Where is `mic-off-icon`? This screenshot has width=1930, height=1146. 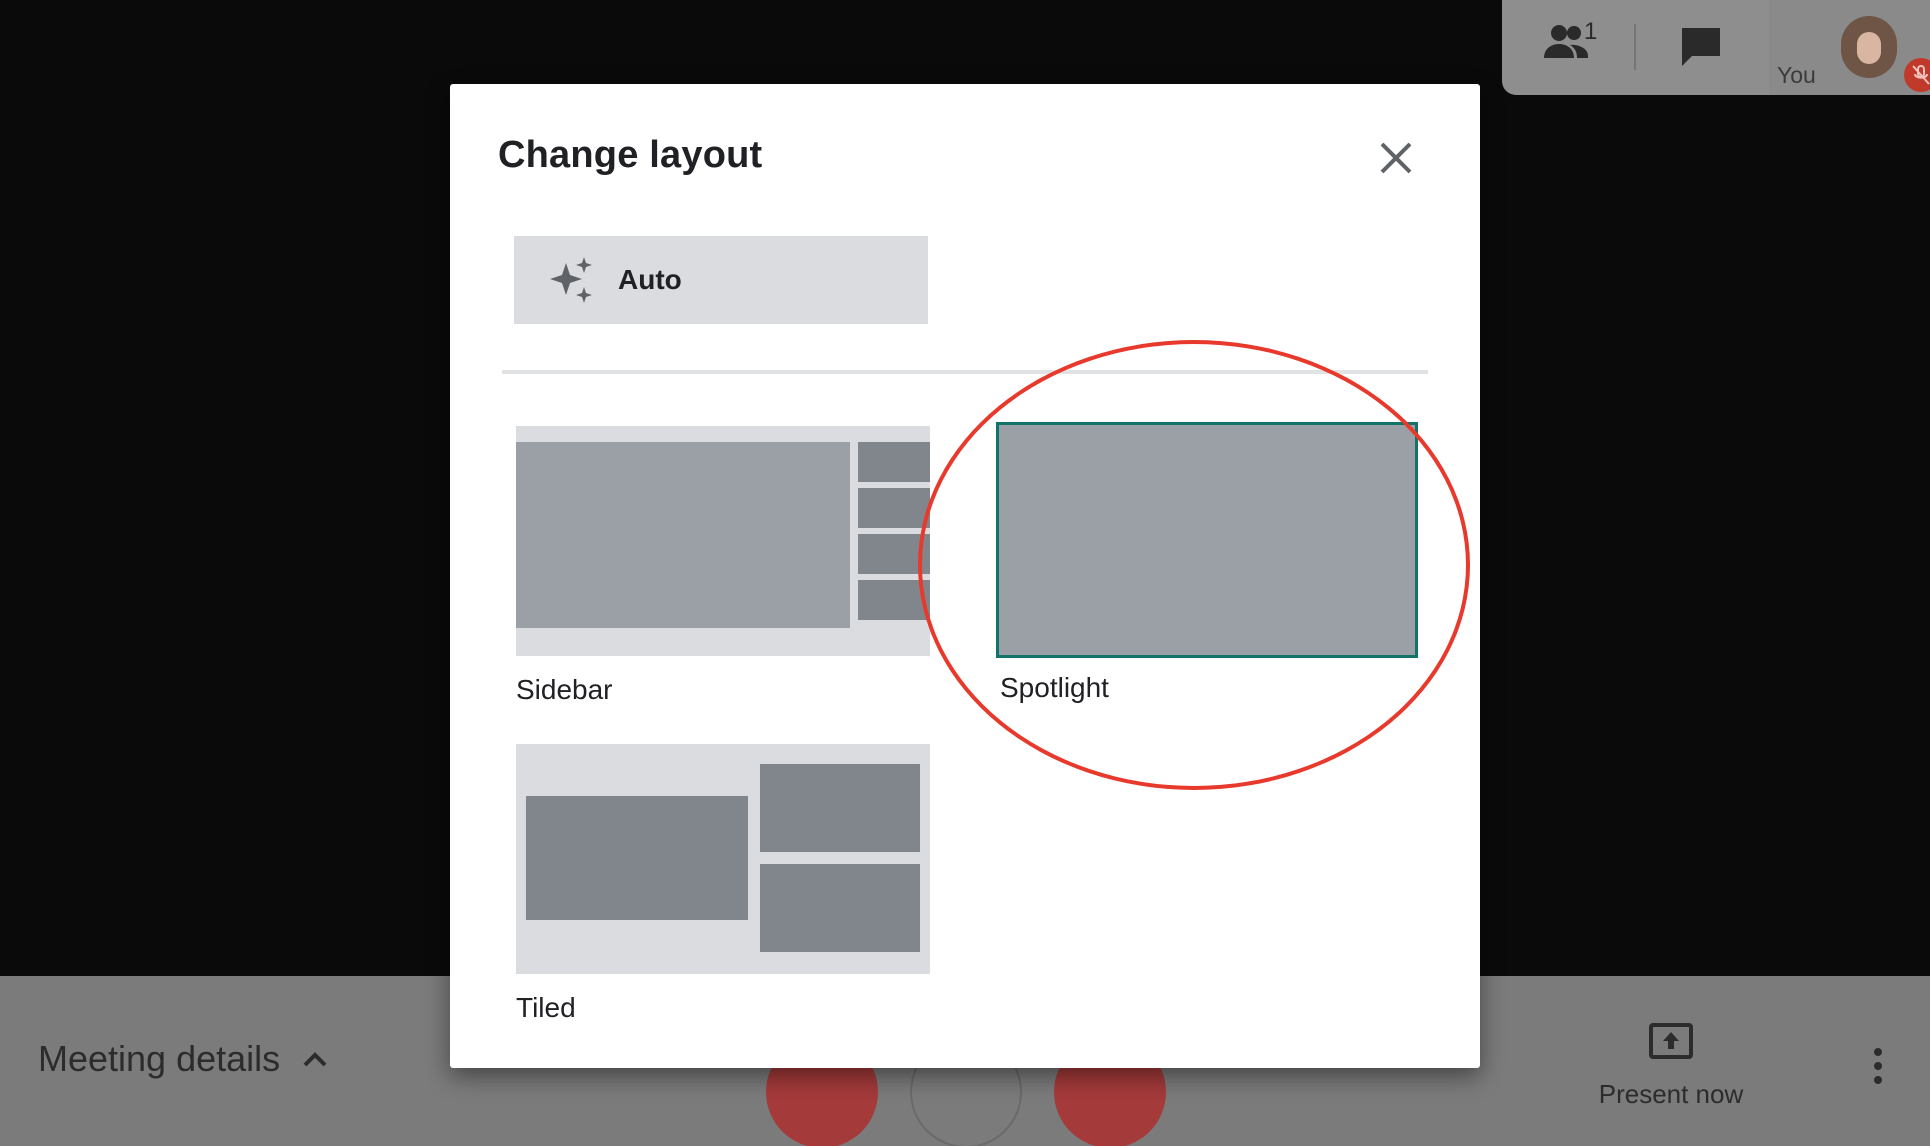 mic-off-icon is located at coordinates (1921, 75).